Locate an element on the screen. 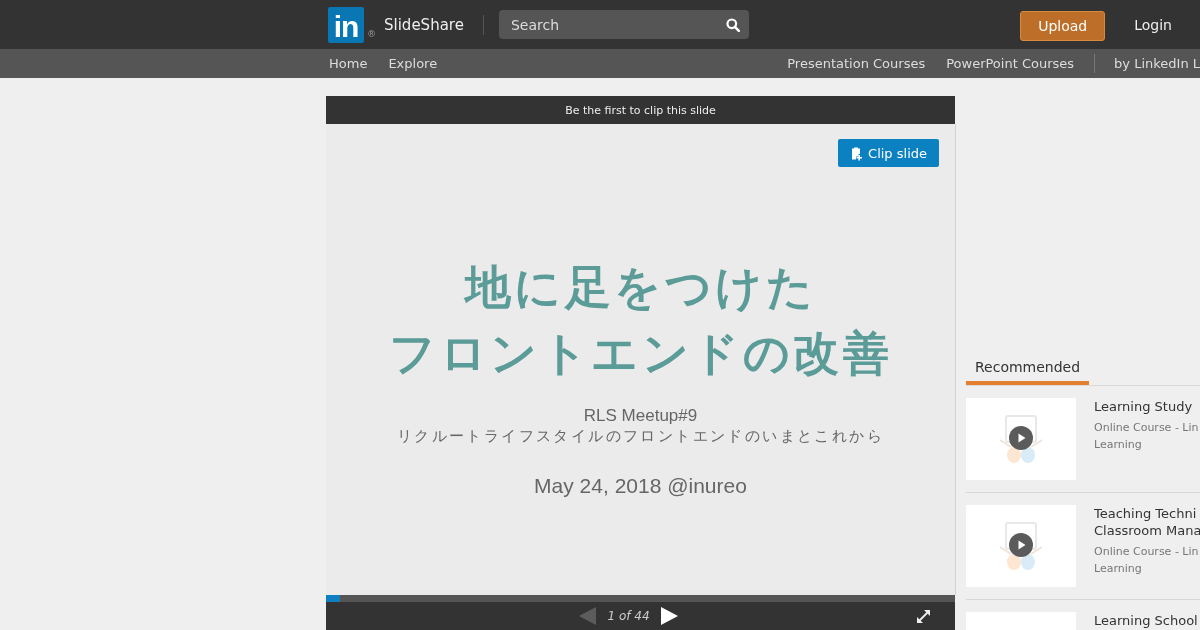  upload-button: Upload is located at coordinates (1063, 26).